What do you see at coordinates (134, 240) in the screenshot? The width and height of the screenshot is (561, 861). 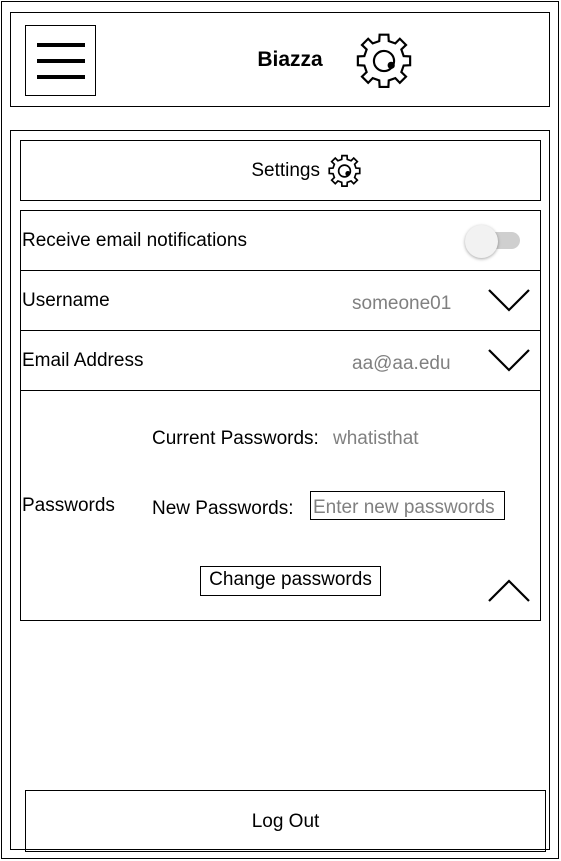 I see `email-notifications-label: Receive email notifications` at bounding box center [134, 240].